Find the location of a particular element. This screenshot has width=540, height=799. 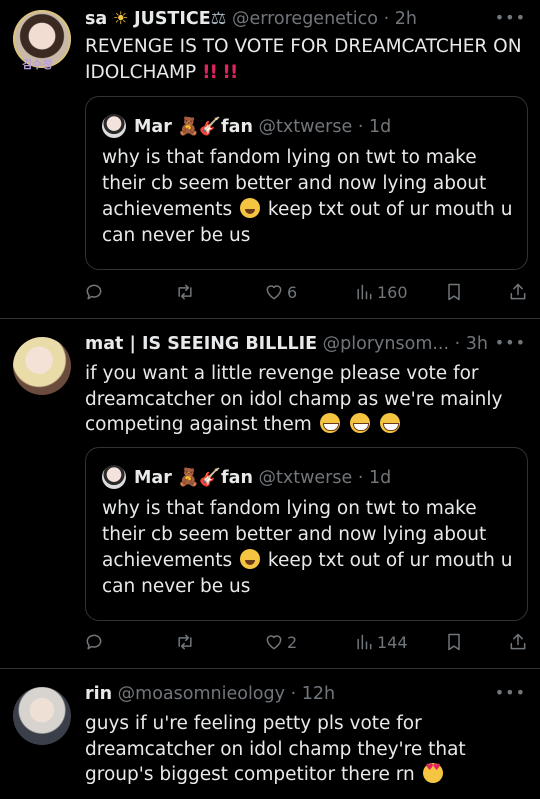

action-bar: 2 144 is located at coordinates (270, 644).